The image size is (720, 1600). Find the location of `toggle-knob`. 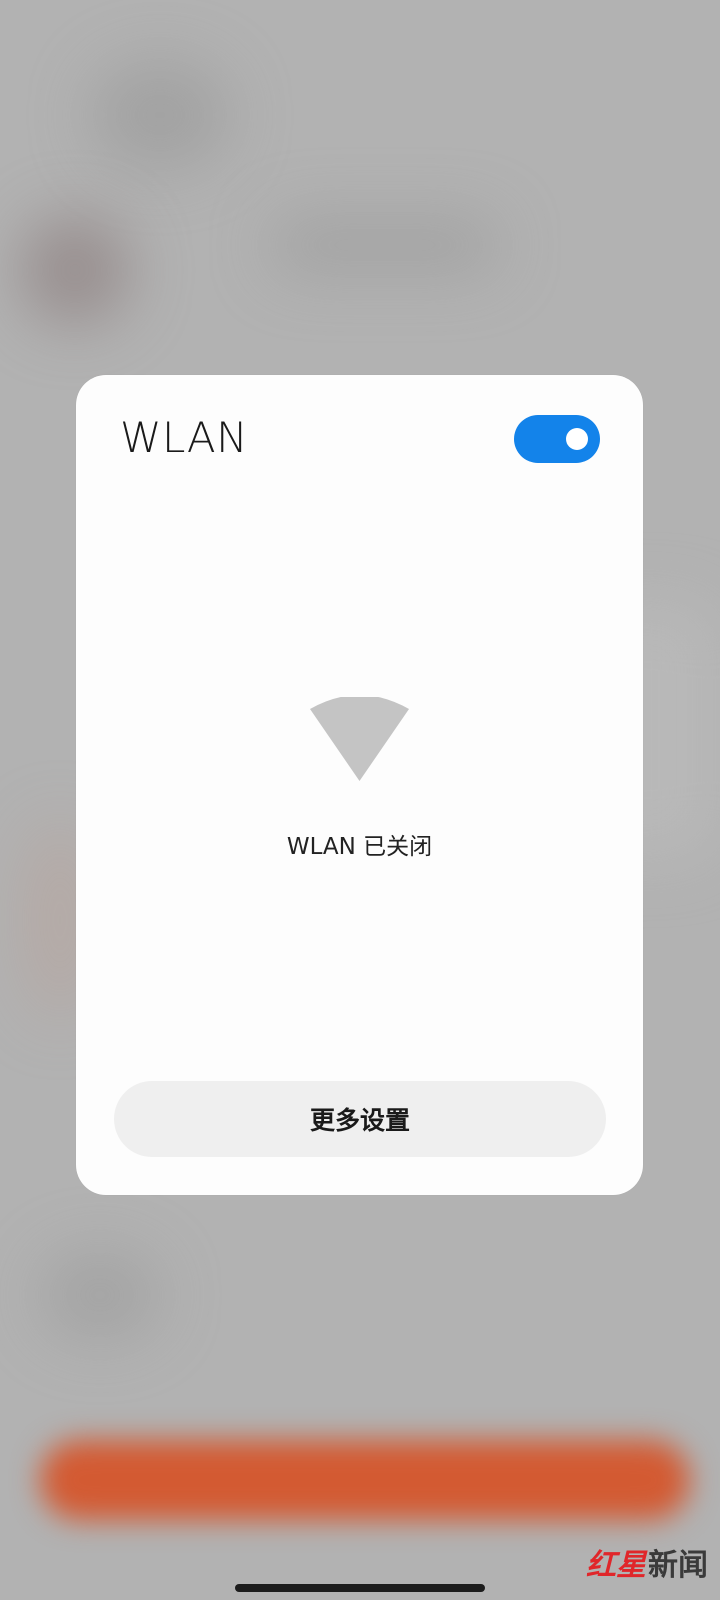

toggle-knob is located at coordinates (577, 439).